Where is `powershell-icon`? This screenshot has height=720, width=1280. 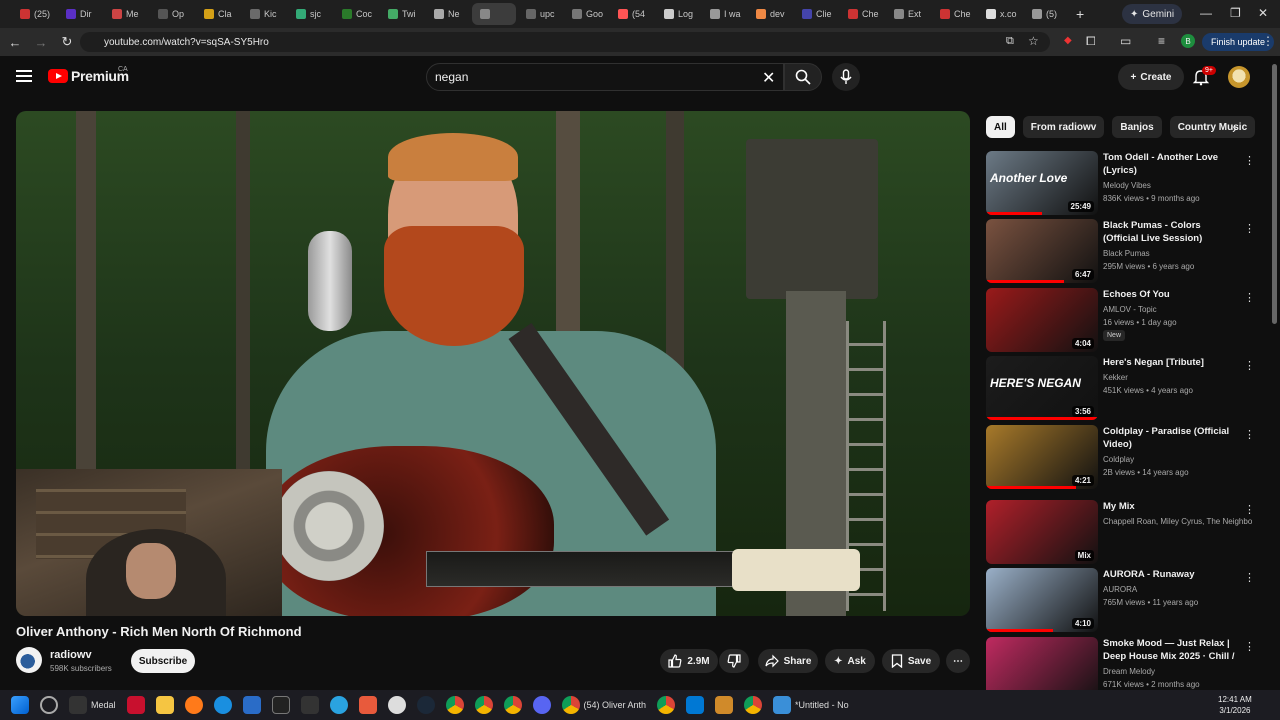
powershell-icon is located at coordinates (251, 705).